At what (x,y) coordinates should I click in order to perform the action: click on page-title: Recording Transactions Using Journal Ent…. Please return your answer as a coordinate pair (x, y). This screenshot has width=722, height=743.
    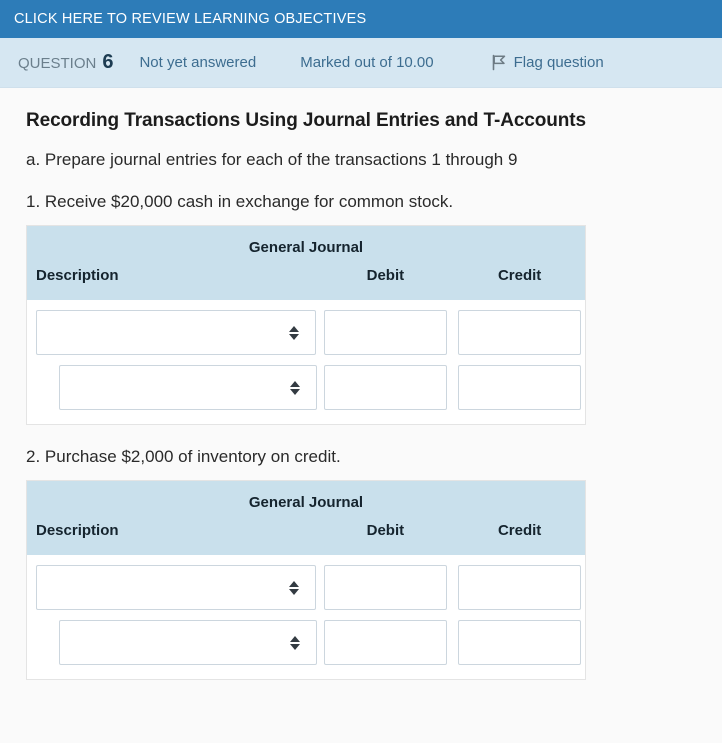
    Looking at the image, I should click on (306, 120).